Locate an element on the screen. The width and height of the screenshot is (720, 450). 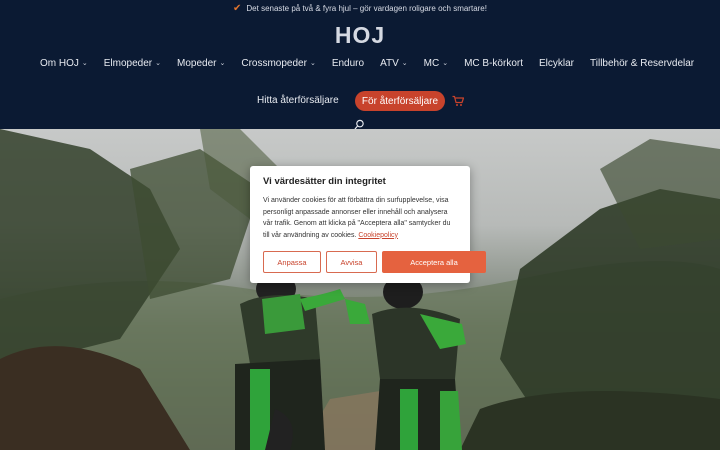
cookie-buttons: Anpassa Avvisa Acceptera alla is located at coordinates (374, 262).